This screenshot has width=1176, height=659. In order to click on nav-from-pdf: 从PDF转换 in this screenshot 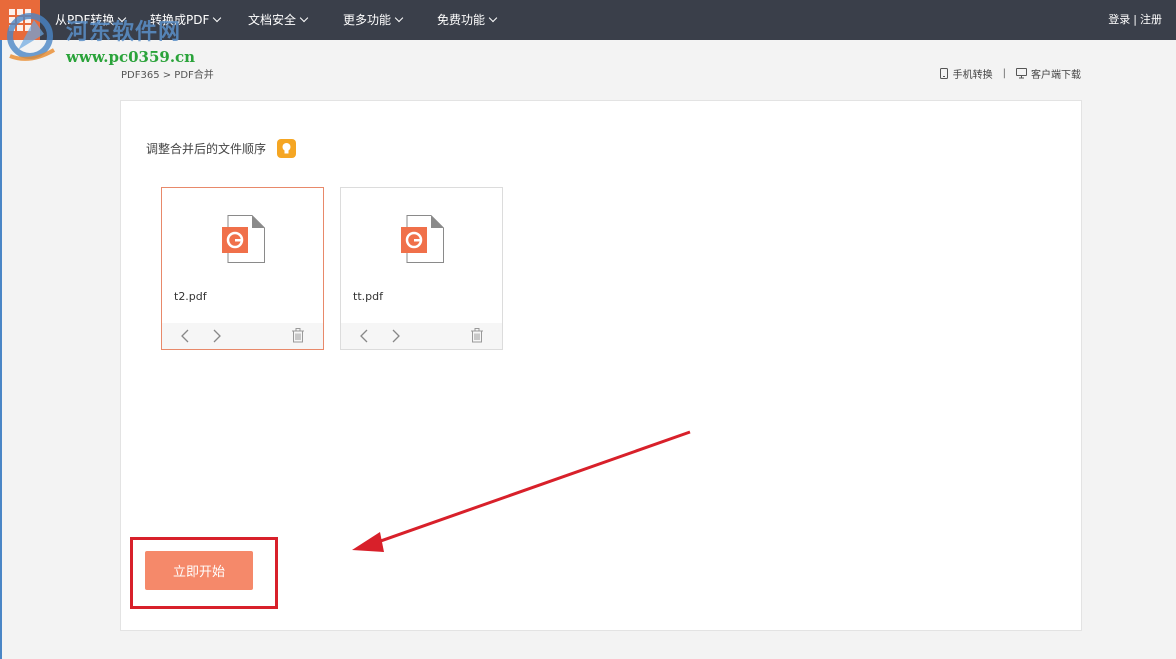, I will do `click(91, 20)`.